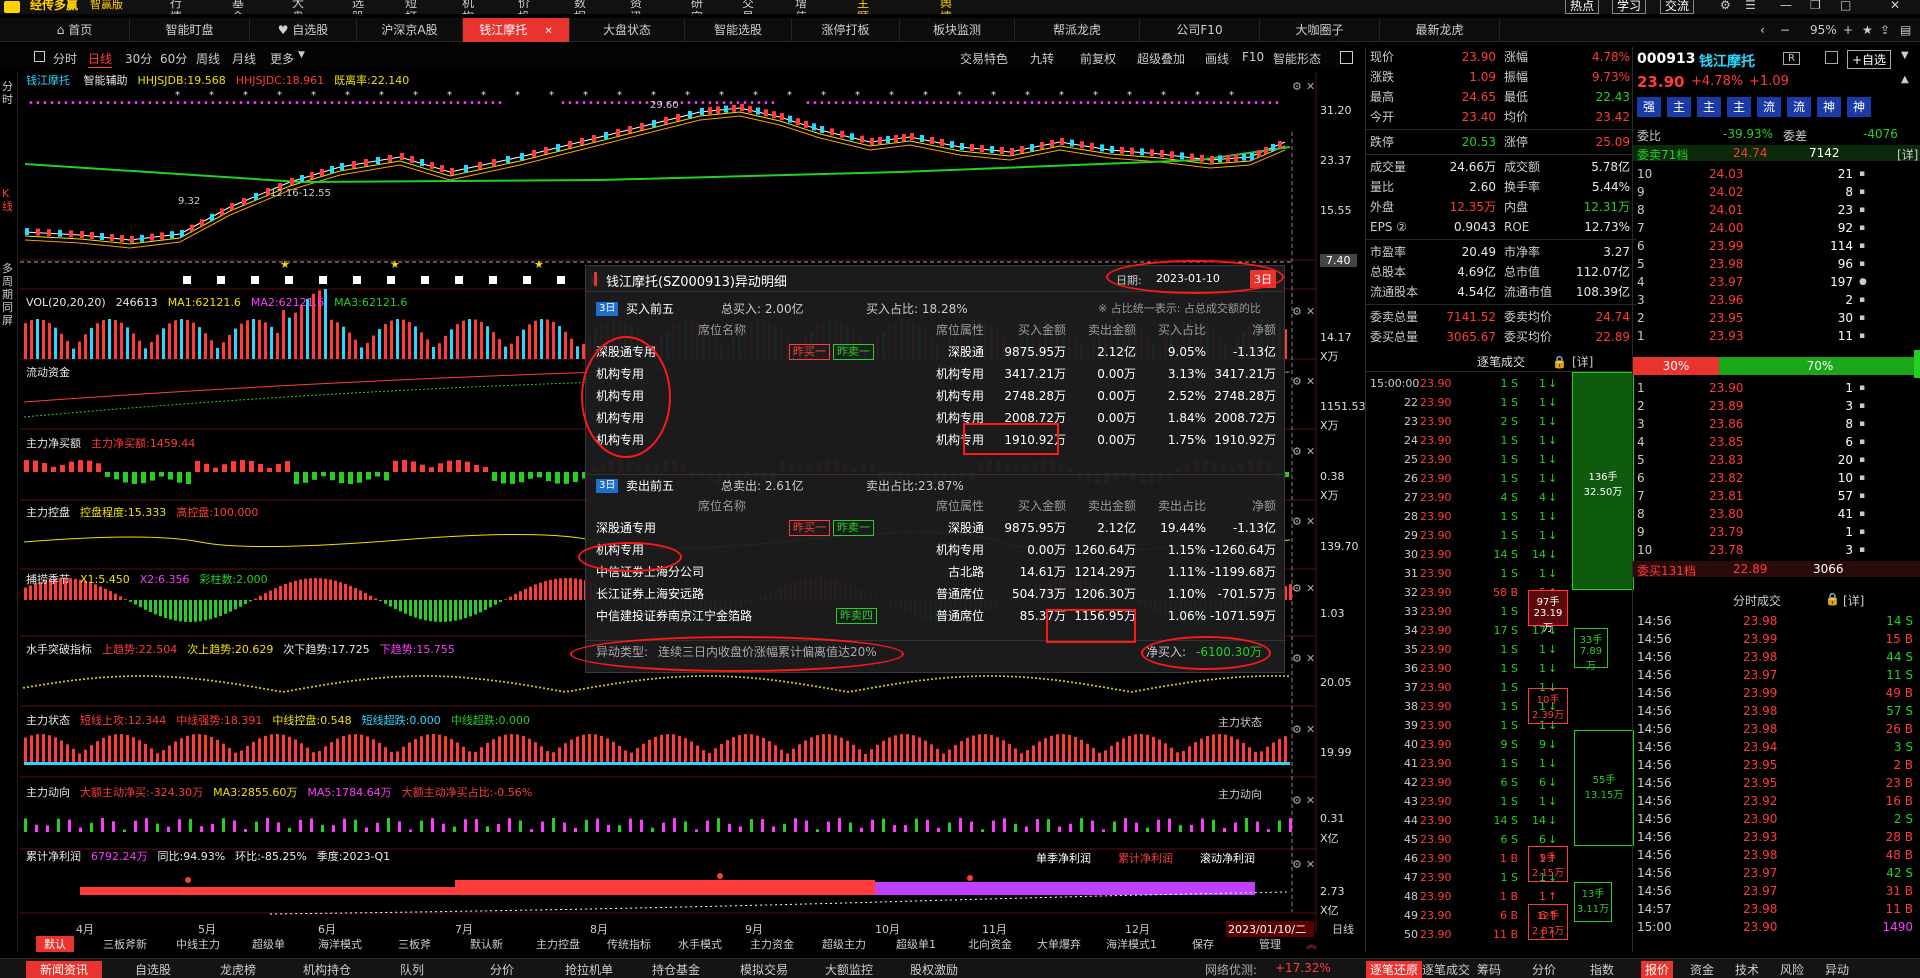  I want to click on zoom-minus-icon: −, so click(1785, 30).